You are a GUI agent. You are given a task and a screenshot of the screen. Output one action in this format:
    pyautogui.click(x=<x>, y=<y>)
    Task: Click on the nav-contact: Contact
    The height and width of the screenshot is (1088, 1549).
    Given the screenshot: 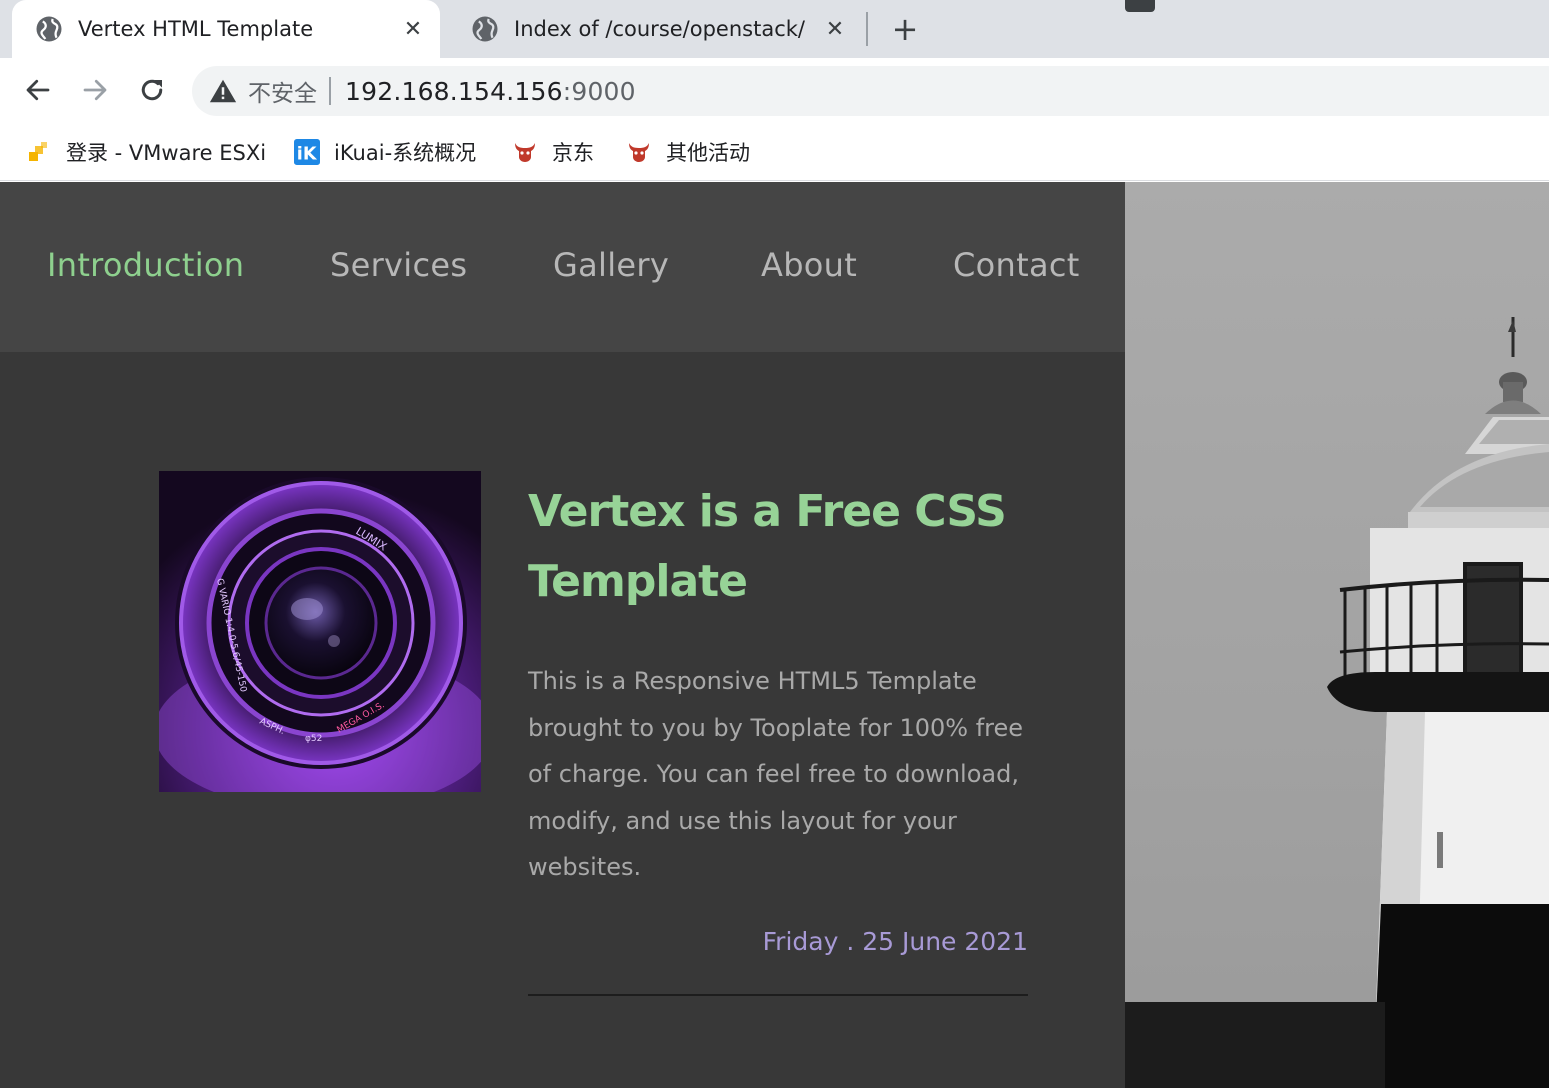 What is the action you would take?
    pyautogui.click(x=1016, y=265)
    